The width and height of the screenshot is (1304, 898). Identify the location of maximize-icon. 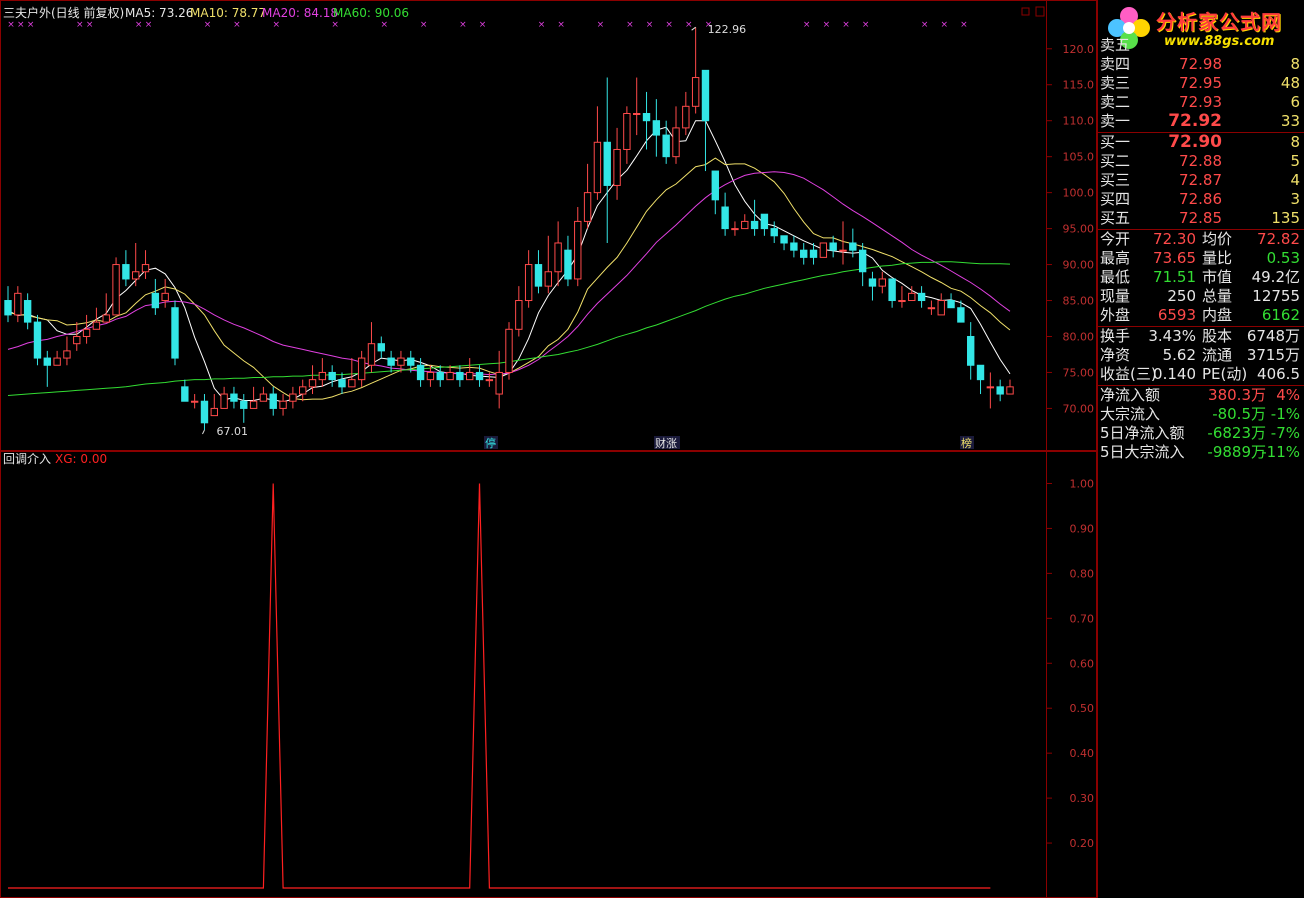
(1040, 11).